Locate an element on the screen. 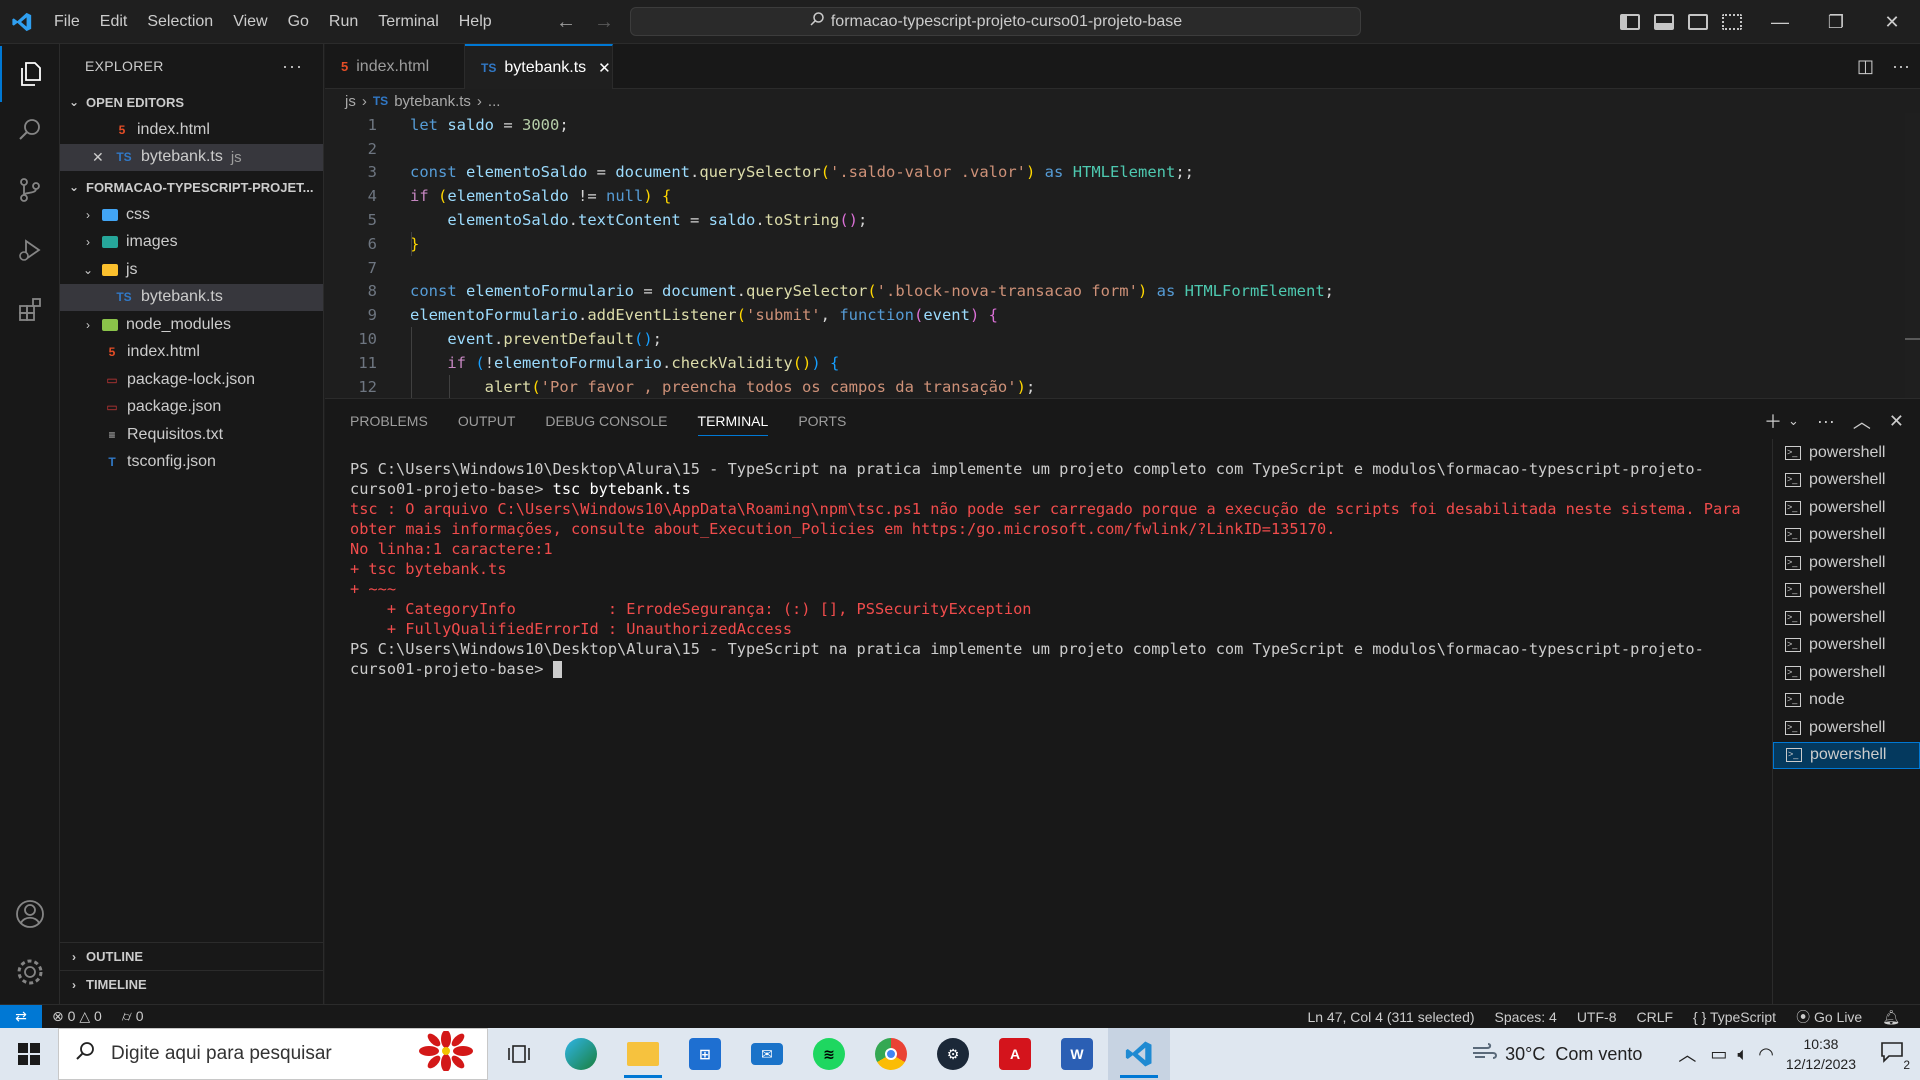  word-icon: W is located at coordinates (1077, 1054).